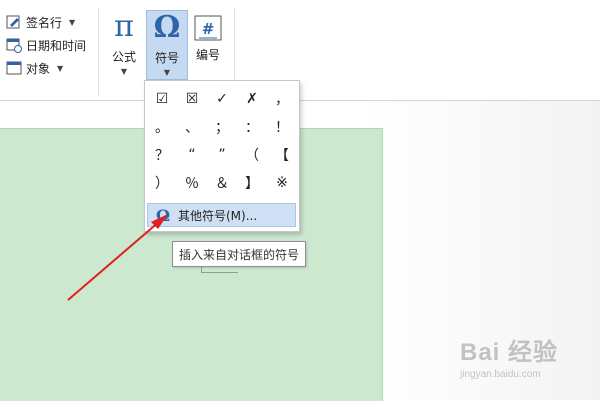 The height and width of the screenshot is (401, 600). Describe the element at coordinates (162, 99) in the screenshot. I see `symbol-cell: ☑` at that location.